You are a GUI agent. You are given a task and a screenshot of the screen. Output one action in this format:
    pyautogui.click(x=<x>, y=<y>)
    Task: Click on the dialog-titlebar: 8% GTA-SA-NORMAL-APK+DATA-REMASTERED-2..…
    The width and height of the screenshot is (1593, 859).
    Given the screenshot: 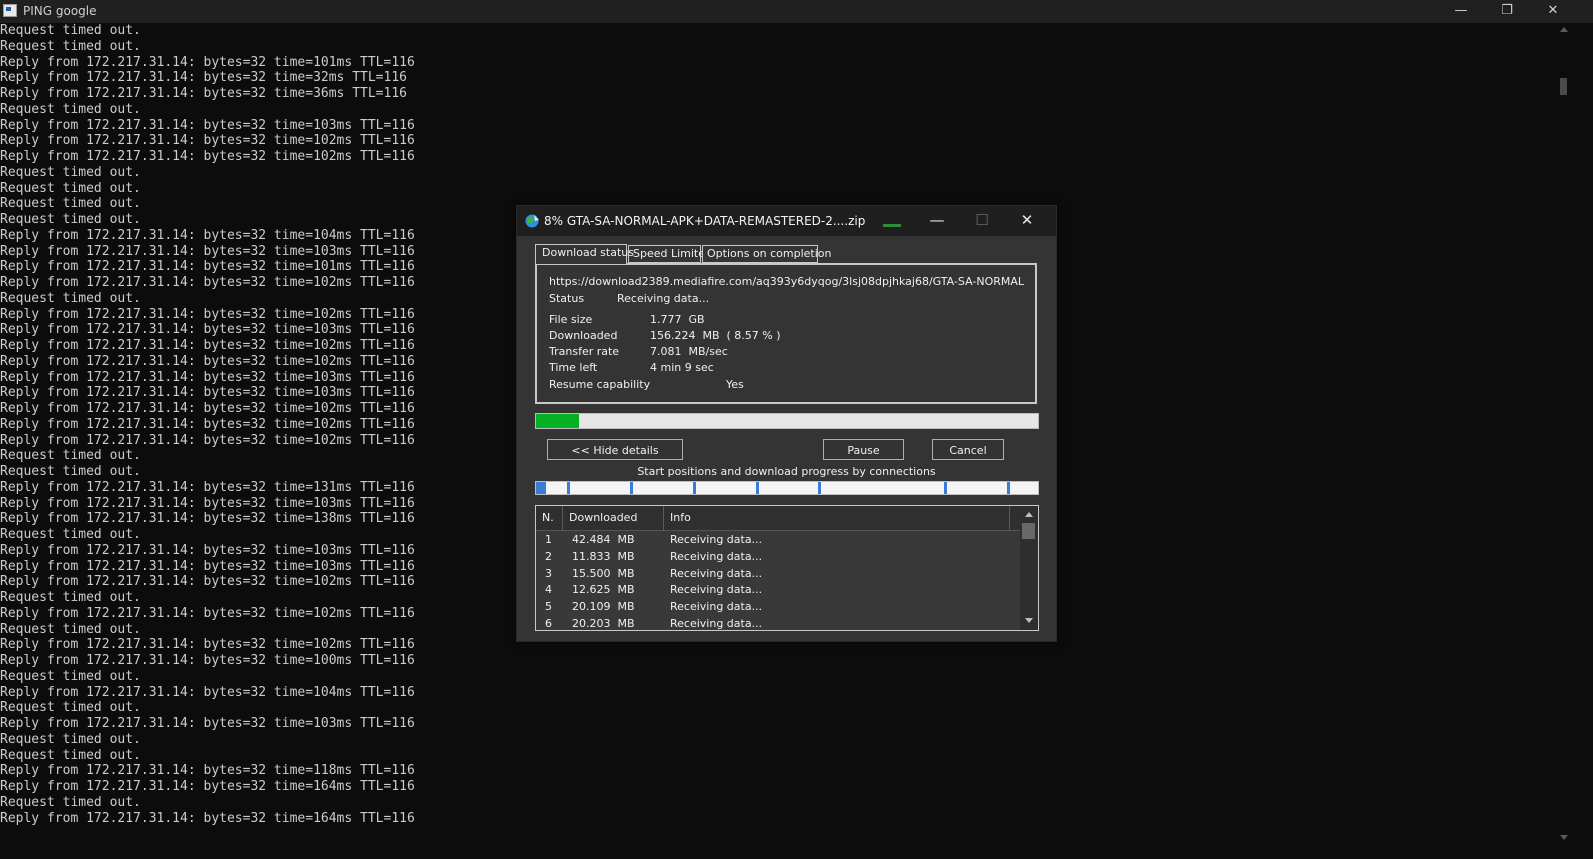 What is the action you would take?
    pyautogui.click(x=786, y=221)
    